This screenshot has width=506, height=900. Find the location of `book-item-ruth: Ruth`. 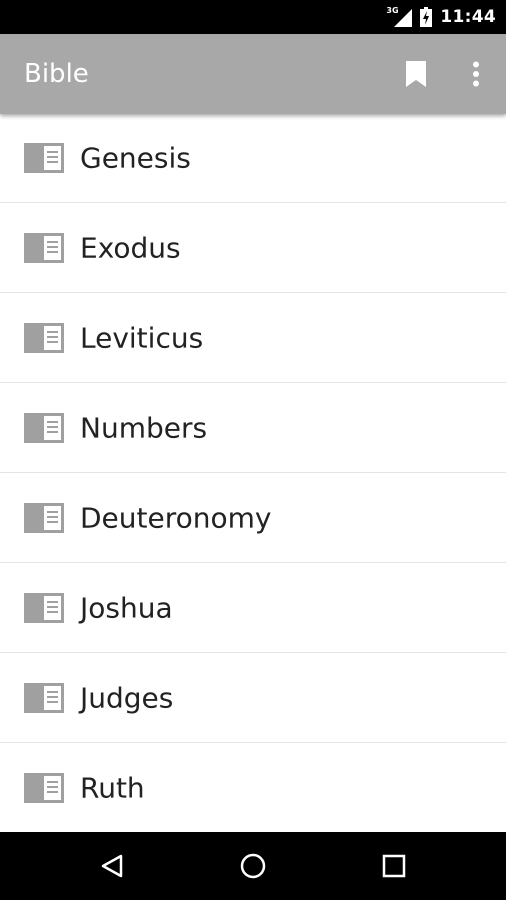

book-item-ruth: Ruth is located at coordinates (253, 787).